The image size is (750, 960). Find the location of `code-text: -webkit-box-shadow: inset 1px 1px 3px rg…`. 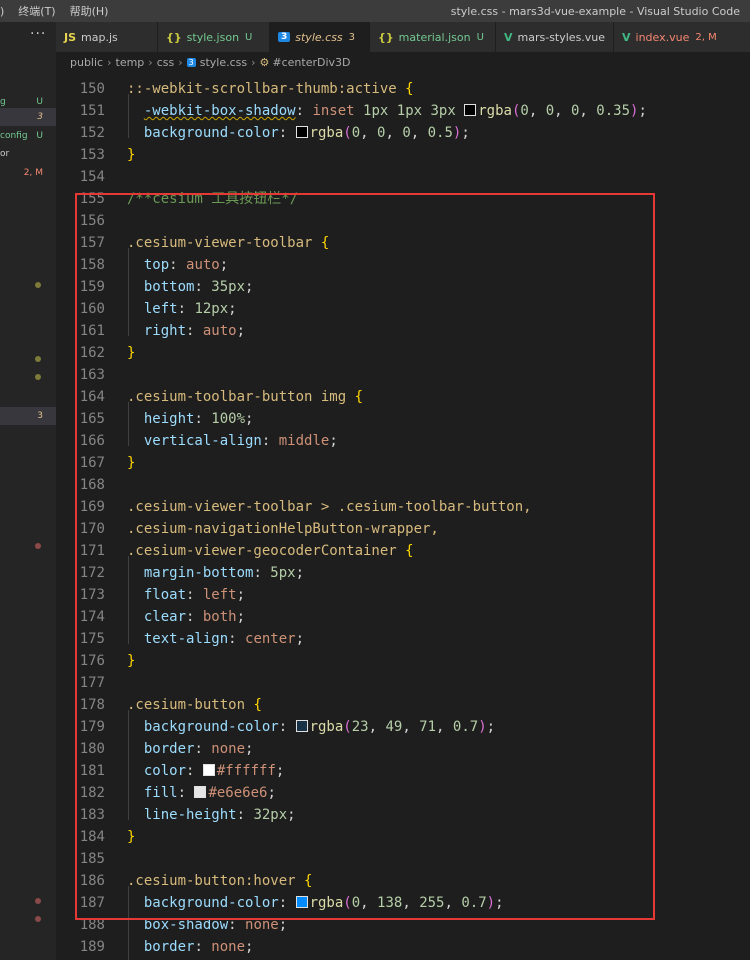

code-text: -webkit-box-shadow: inset 1px 1px 3px rg… is located at coordinates (395, 111).